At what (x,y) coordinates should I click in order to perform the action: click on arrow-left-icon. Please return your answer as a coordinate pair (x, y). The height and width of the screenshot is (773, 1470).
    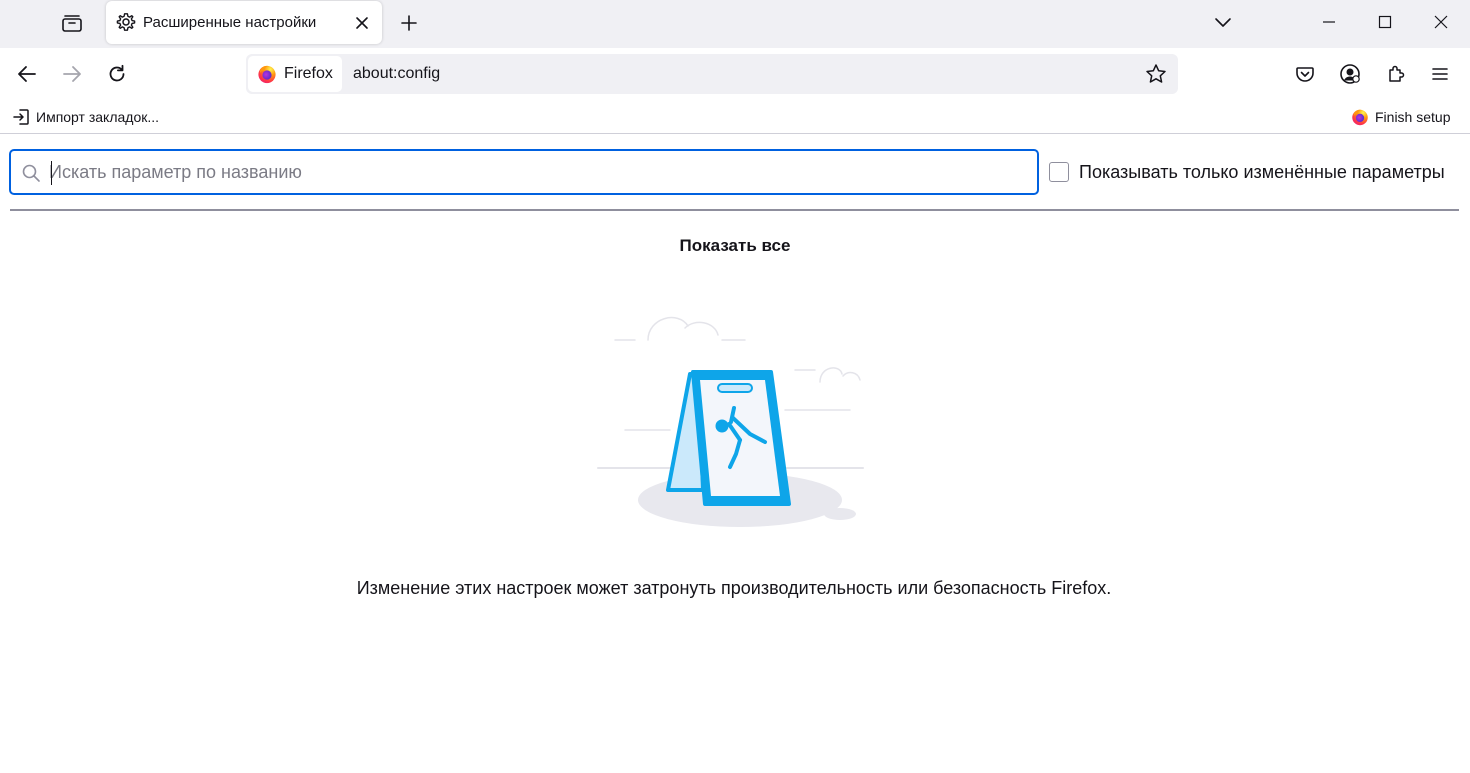
    Looking at the image, I should click on (27, 74).